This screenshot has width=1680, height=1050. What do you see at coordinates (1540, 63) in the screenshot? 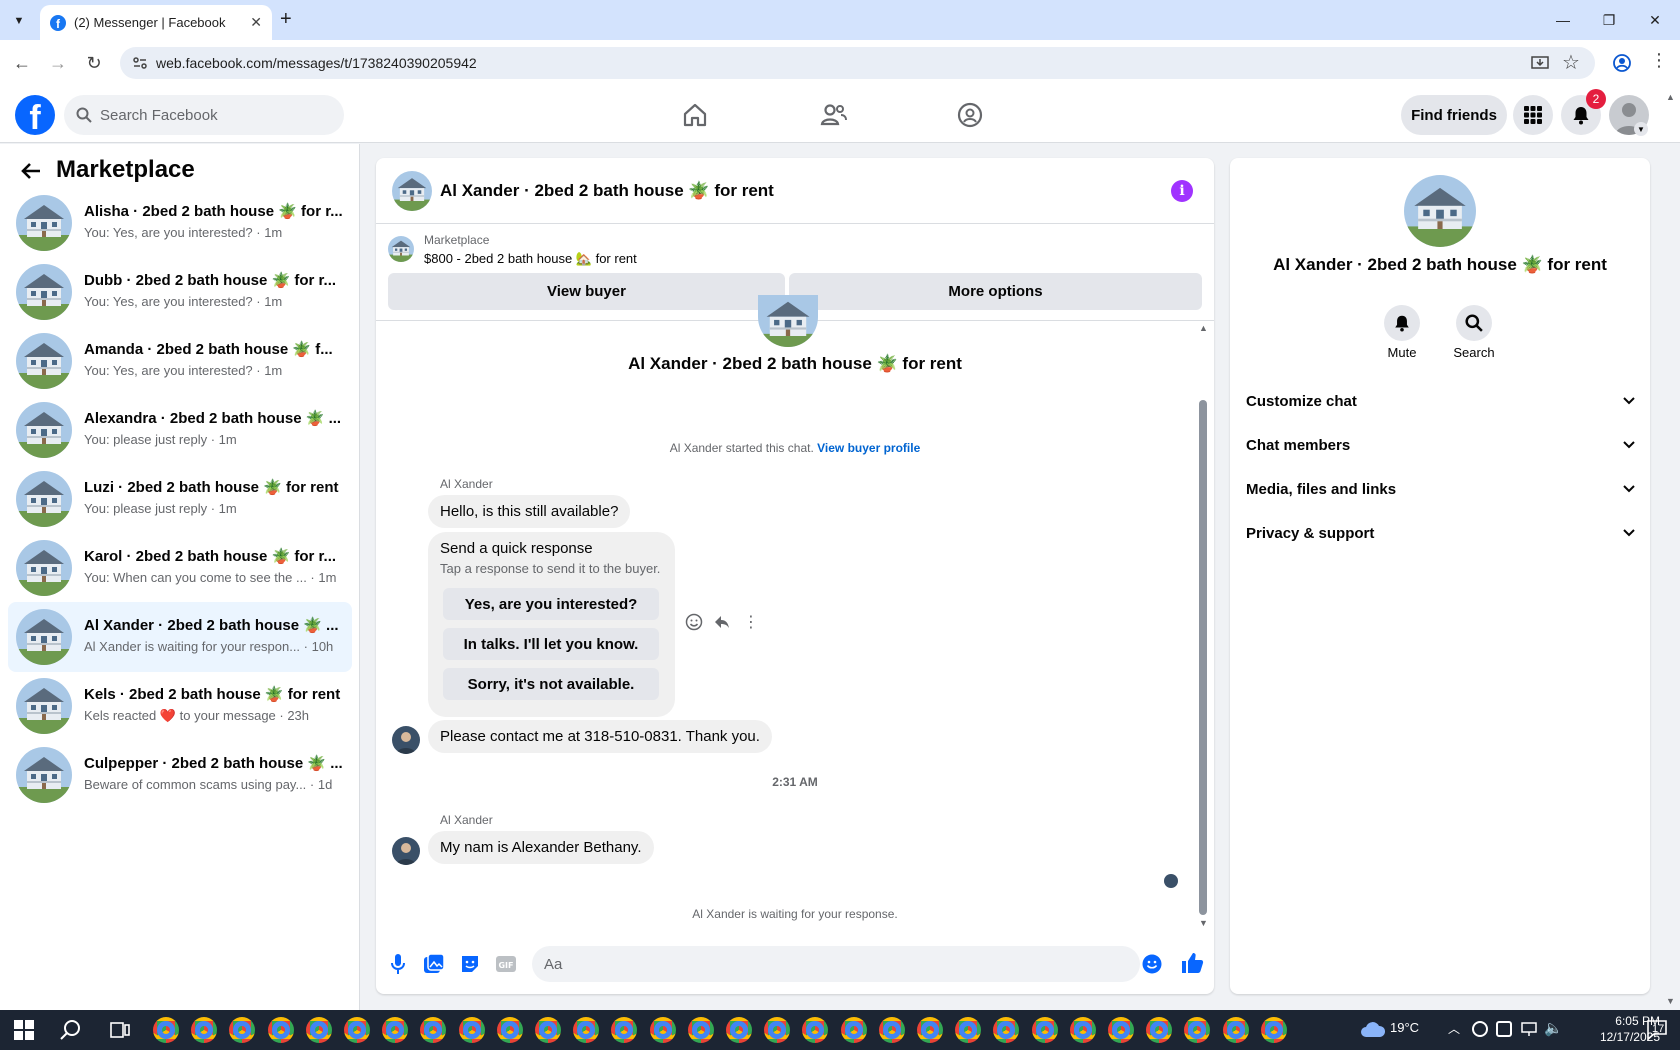
I see `install-app-icon` at bounding box center [1540, 63].